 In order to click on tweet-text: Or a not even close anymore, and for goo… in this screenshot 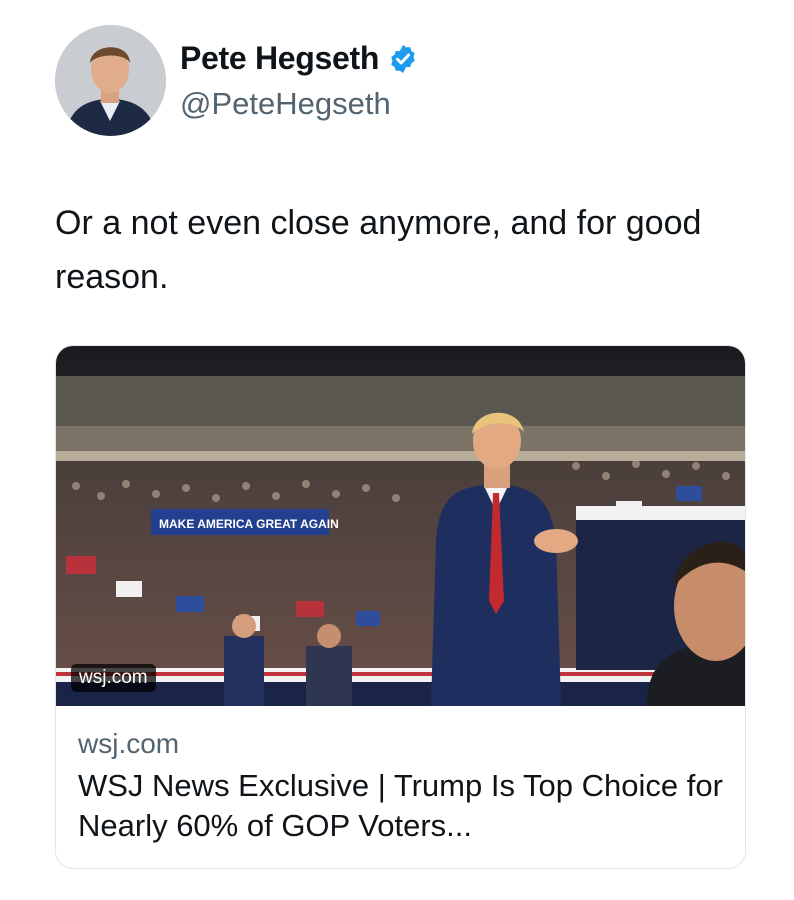, I will do `click(378, 250)`.